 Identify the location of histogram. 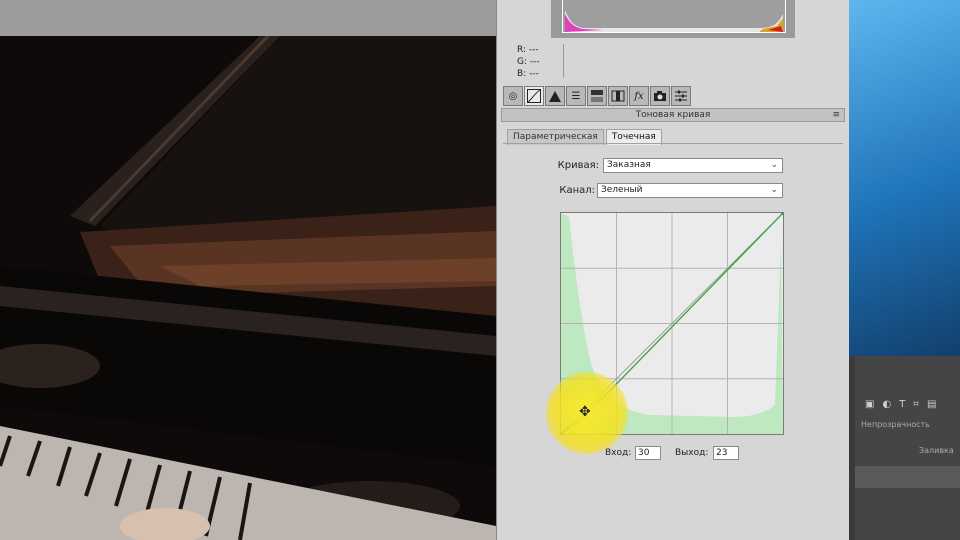
(674, 16).